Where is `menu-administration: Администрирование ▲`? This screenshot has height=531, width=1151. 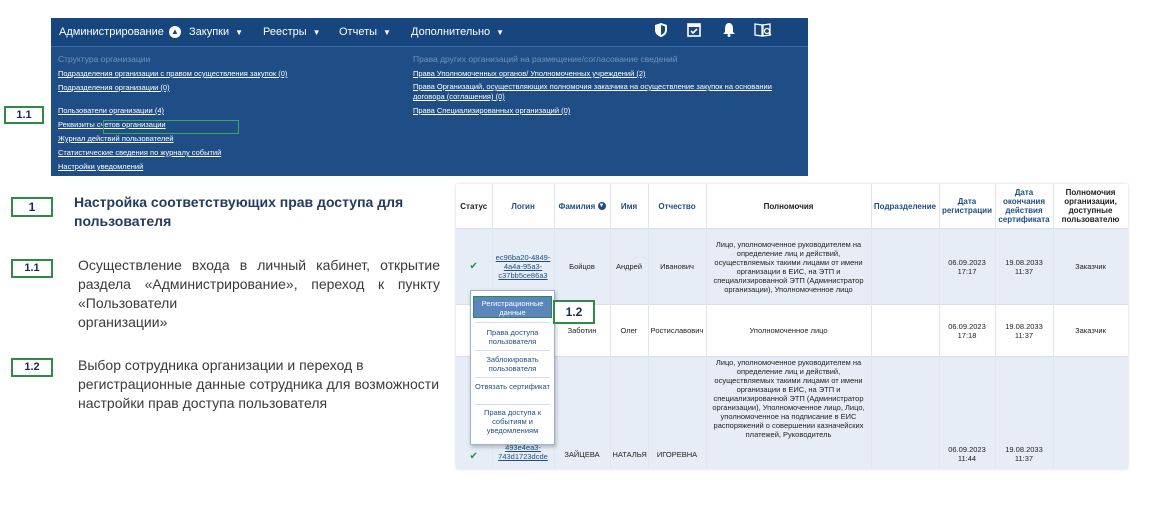
menu-administration: Администрирование ▲ is located at coordinates (120, 32).